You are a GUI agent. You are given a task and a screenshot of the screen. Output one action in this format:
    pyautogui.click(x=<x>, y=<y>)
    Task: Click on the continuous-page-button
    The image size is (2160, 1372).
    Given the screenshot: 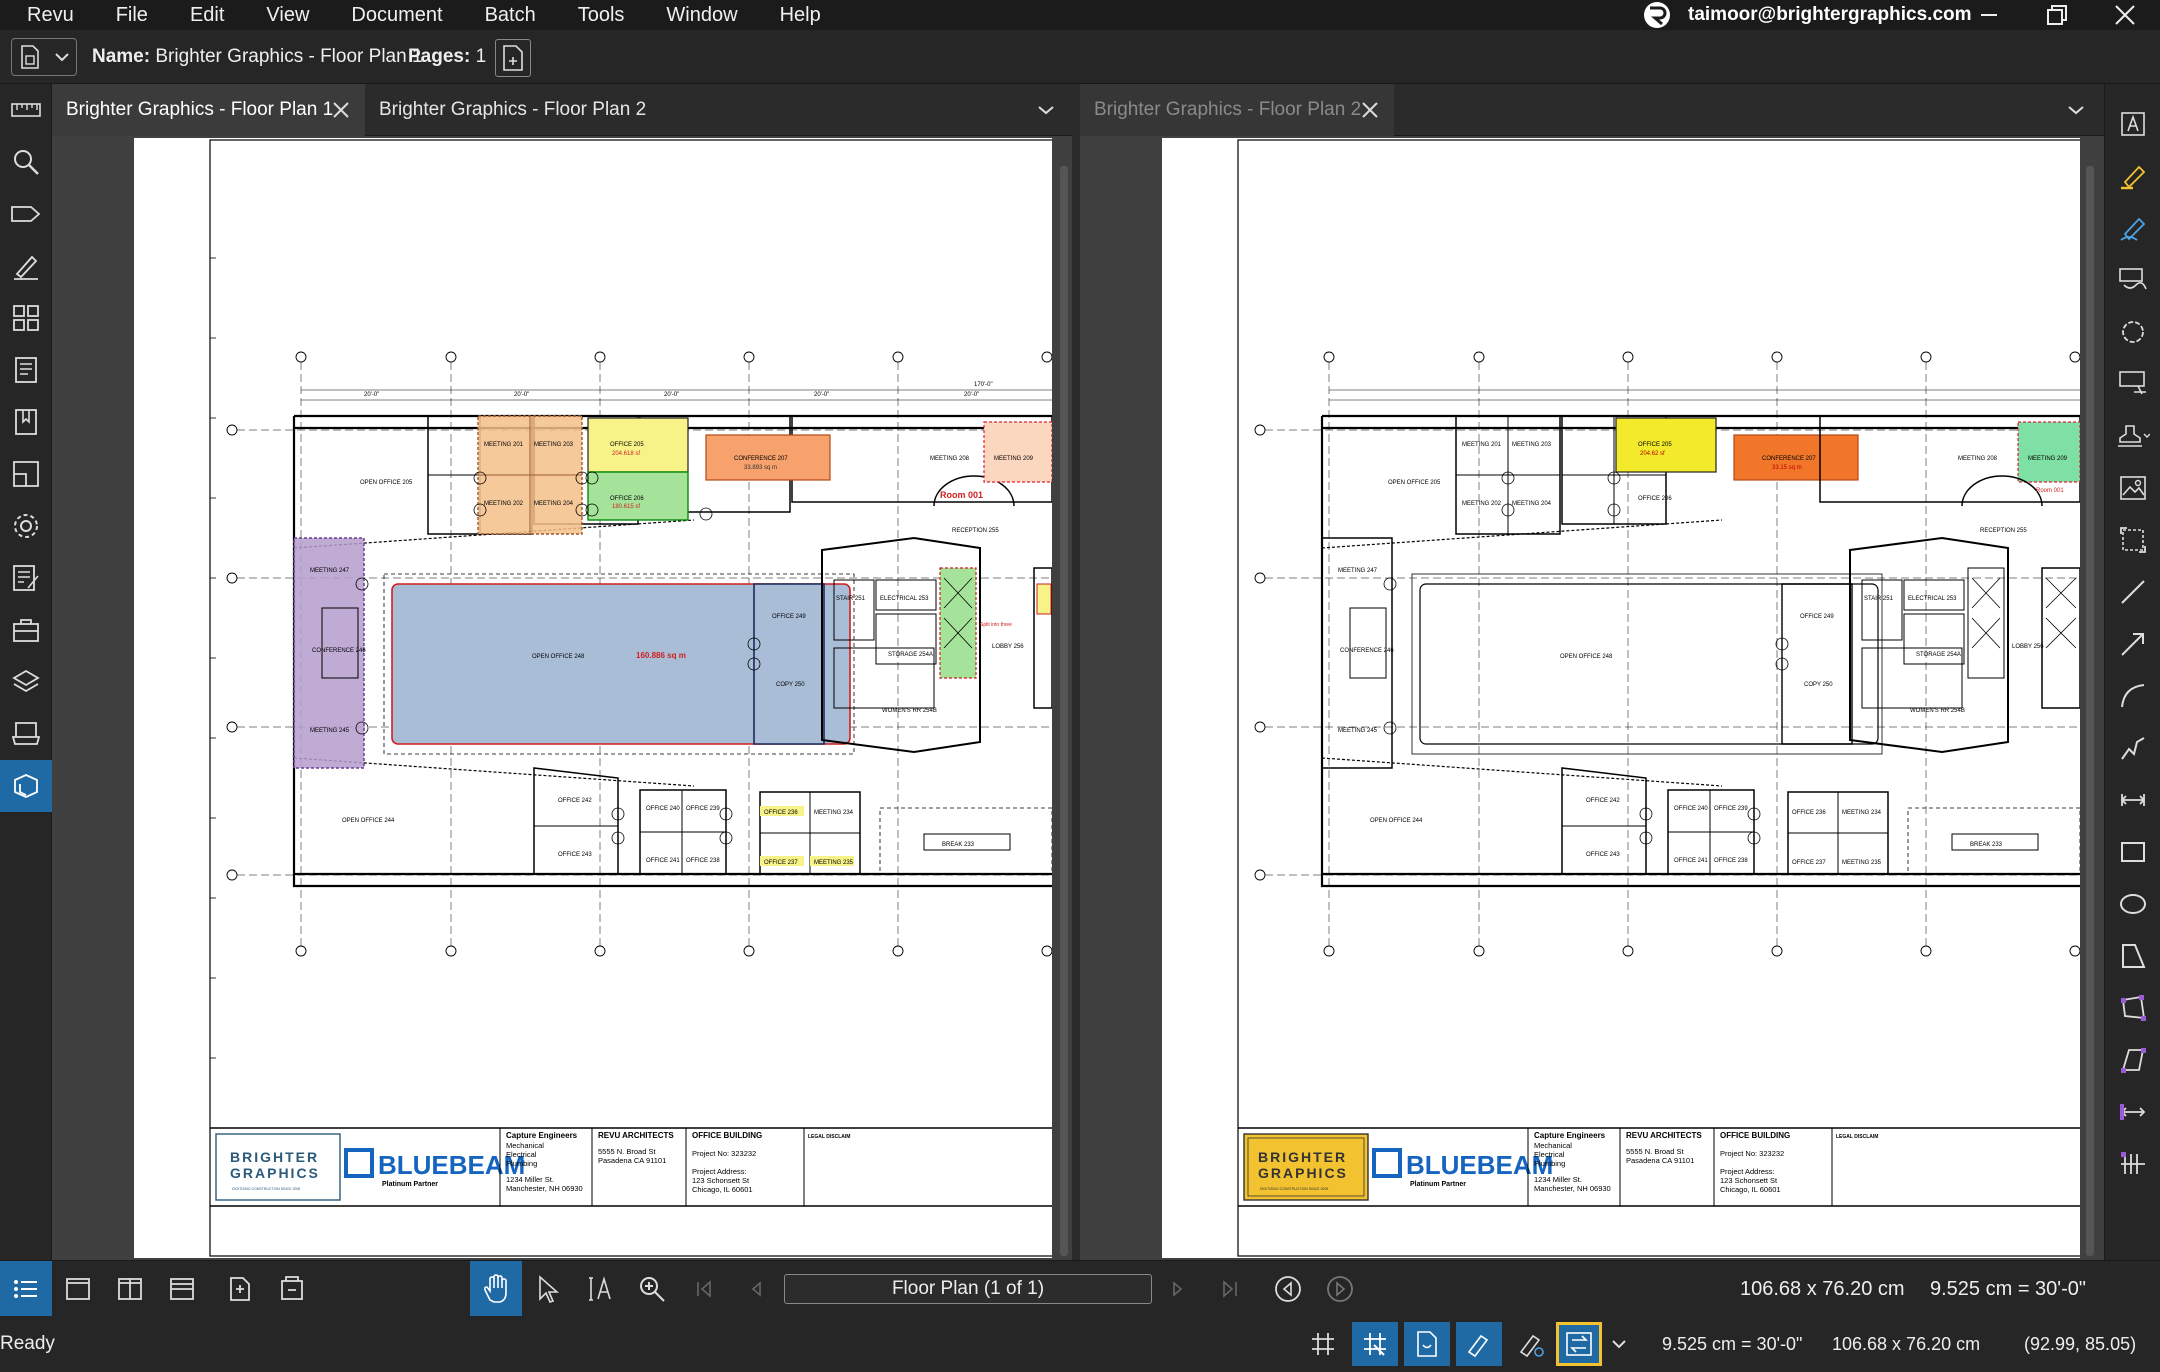 What is the action you would take?
    pyautogui.click(x=240, y=1289)
    